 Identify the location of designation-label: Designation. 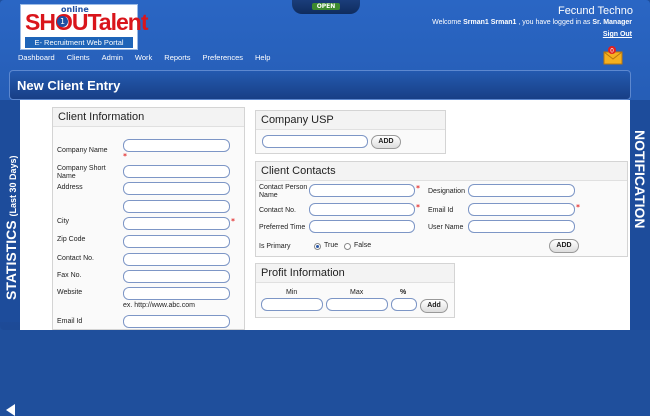
(446, 191).